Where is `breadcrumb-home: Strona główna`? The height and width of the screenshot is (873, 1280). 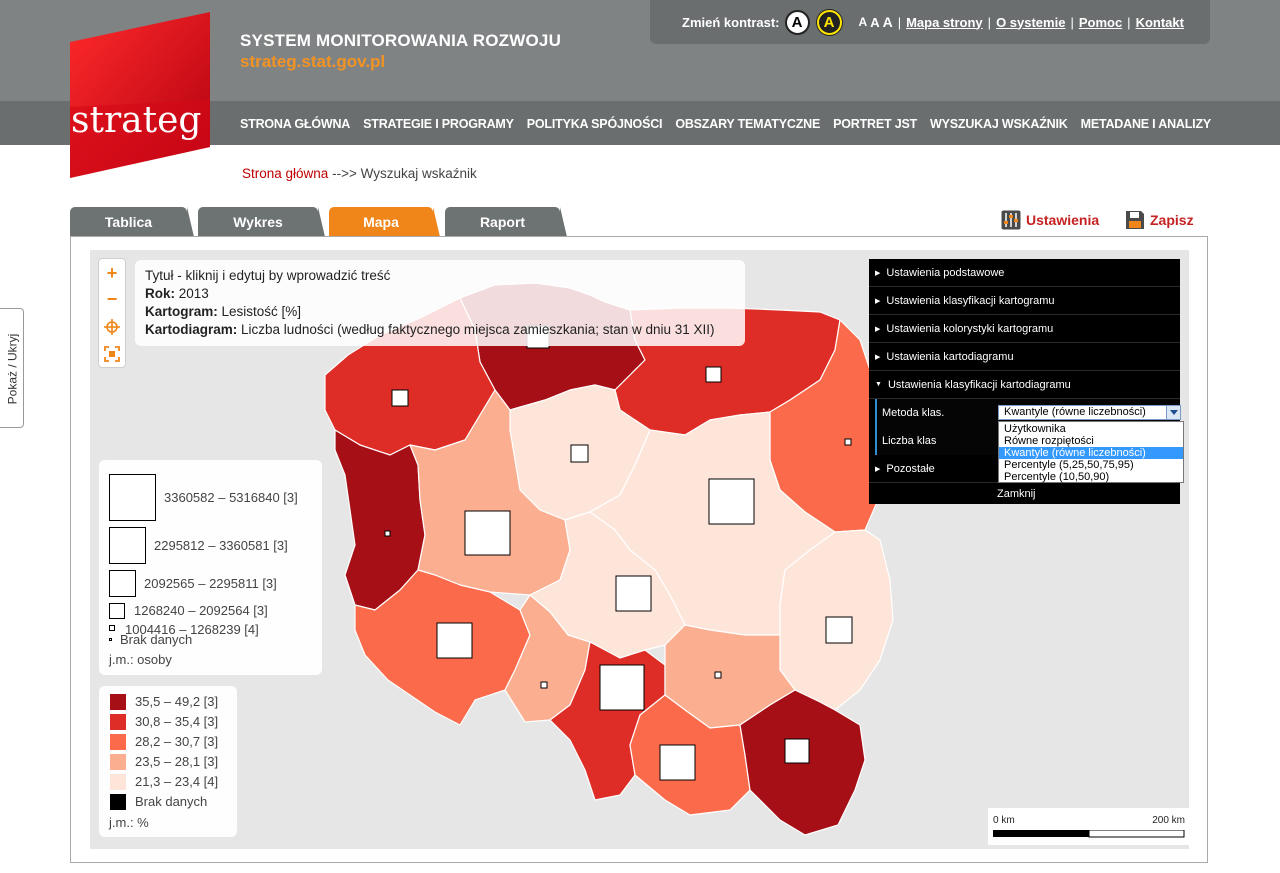 breadcrumb-home: Strona główna is located at coordinates (285, 173).